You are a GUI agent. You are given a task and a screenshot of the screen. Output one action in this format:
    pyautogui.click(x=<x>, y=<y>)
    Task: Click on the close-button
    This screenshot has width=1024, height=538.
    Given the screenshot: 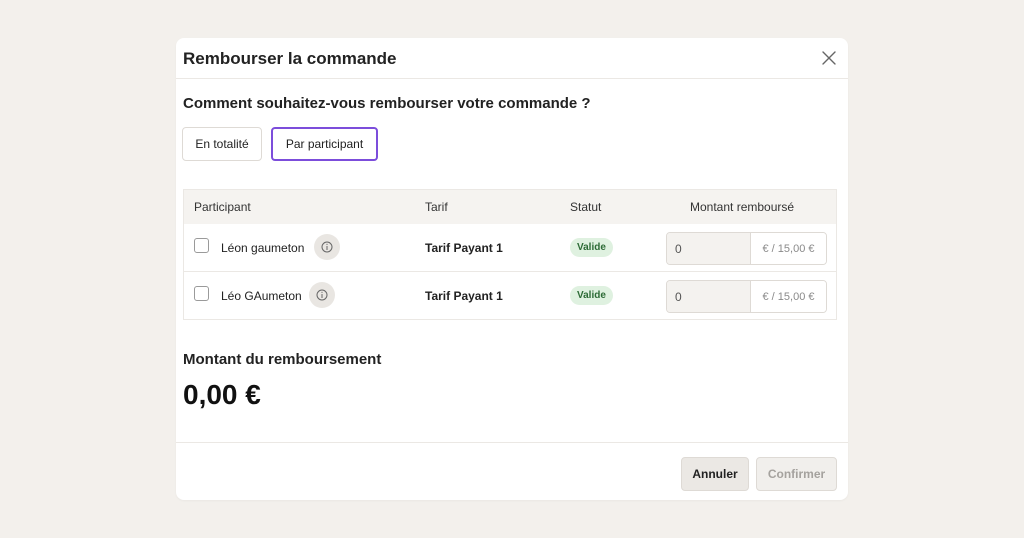 What is the action you would take?
    pyautogui.click(x=829, y=58)
    